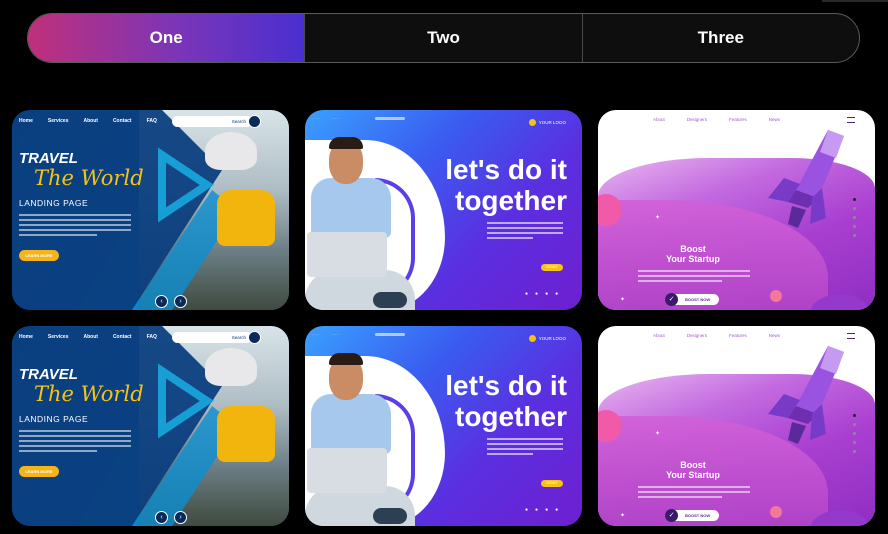 The height and width of the screenshot is (534, 888). I want to click on tab-two: Two, so click(442, 38).